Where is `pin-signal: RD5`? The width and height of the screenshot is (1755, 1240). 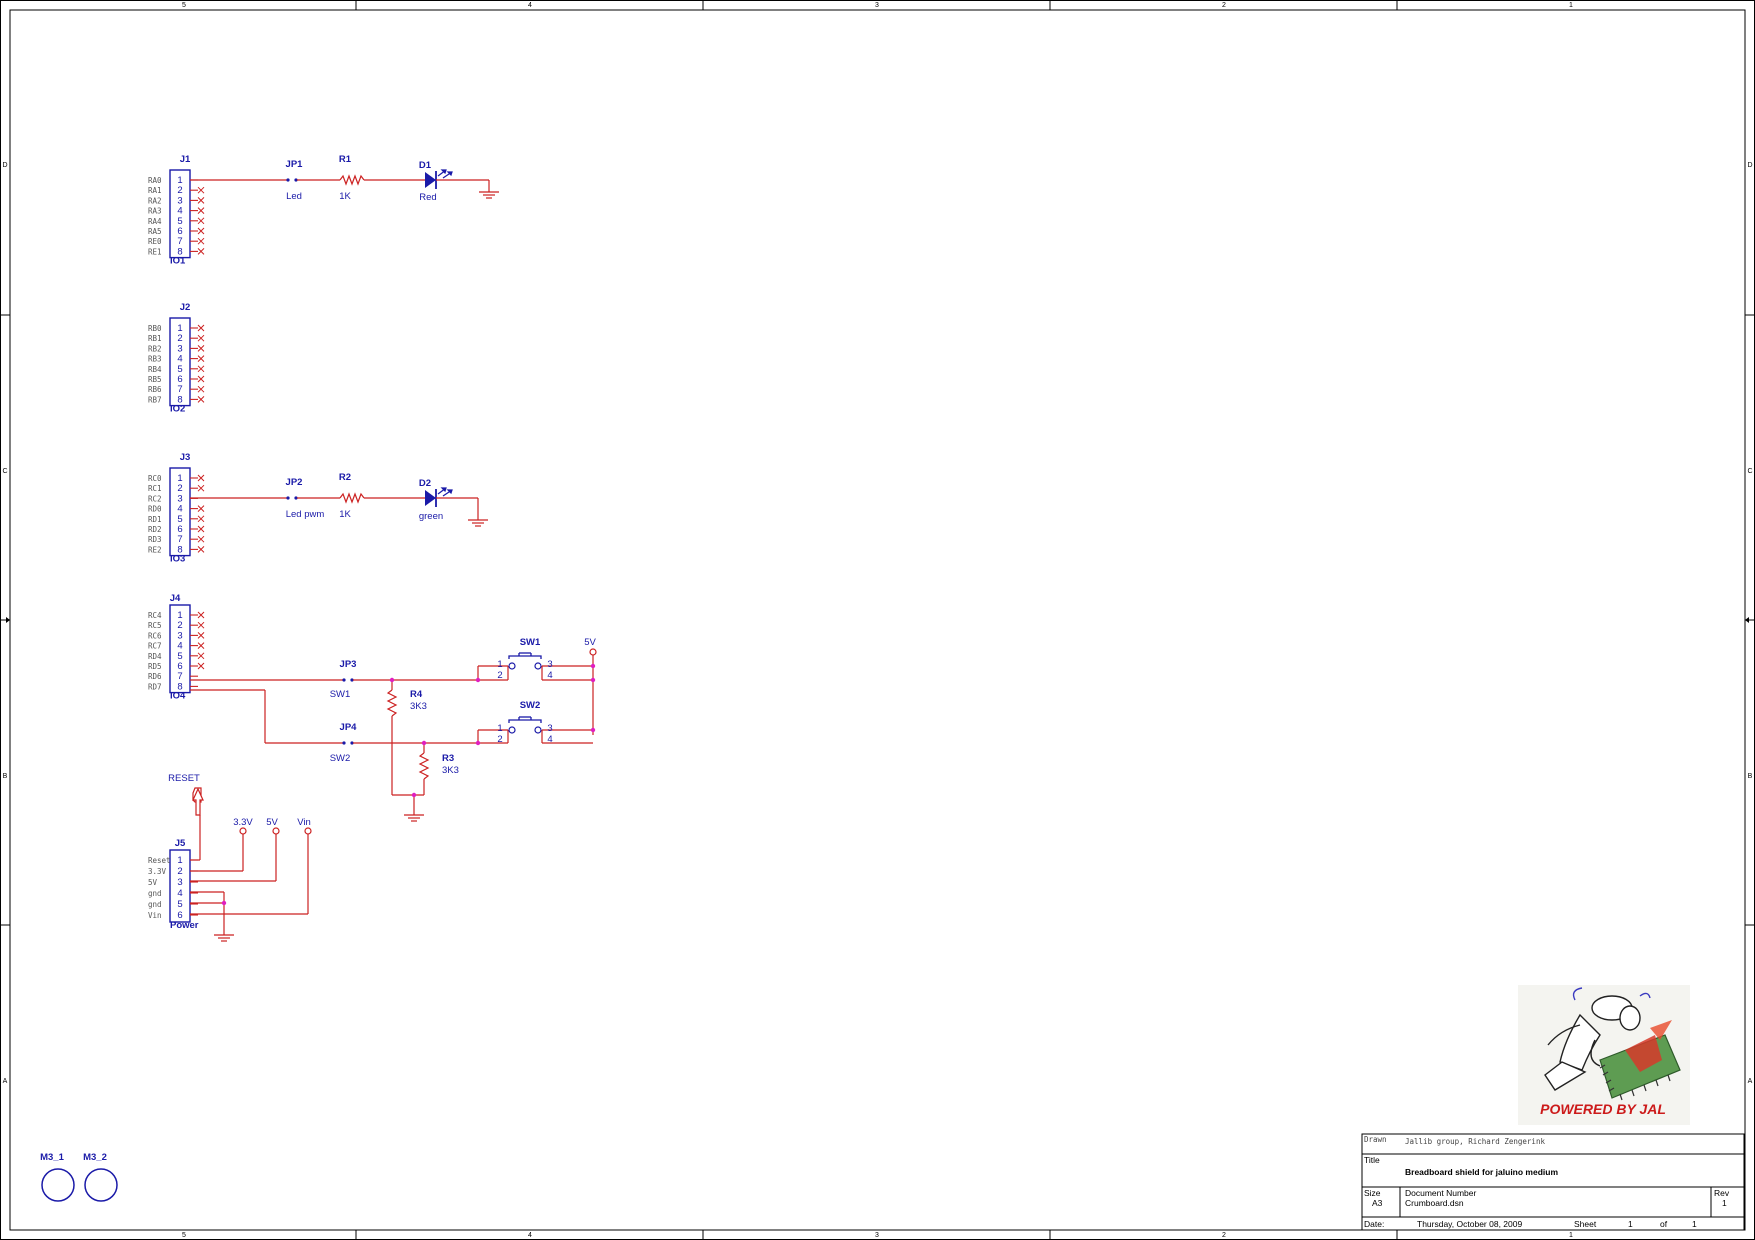 pin-signal: RD5 is located at coordinates (155, 666).